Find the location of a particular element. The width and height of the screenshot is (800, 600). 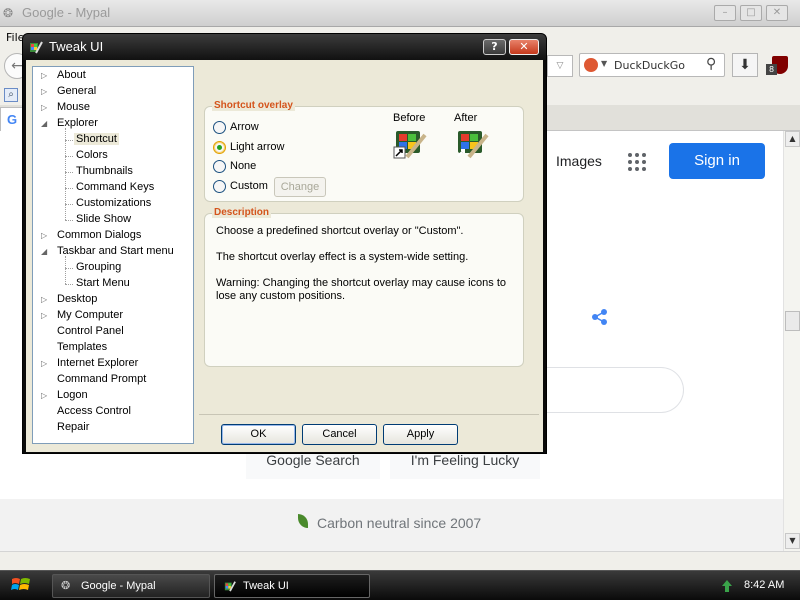

minimize-button: – is located at coordinates (725, 13).